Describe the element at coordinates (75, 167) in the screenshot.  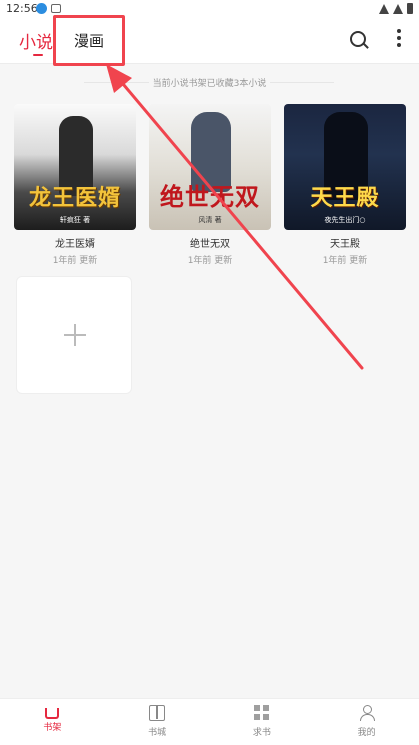
I see `book-cover: 龙王医婿 轩疯狂 著` at that location.